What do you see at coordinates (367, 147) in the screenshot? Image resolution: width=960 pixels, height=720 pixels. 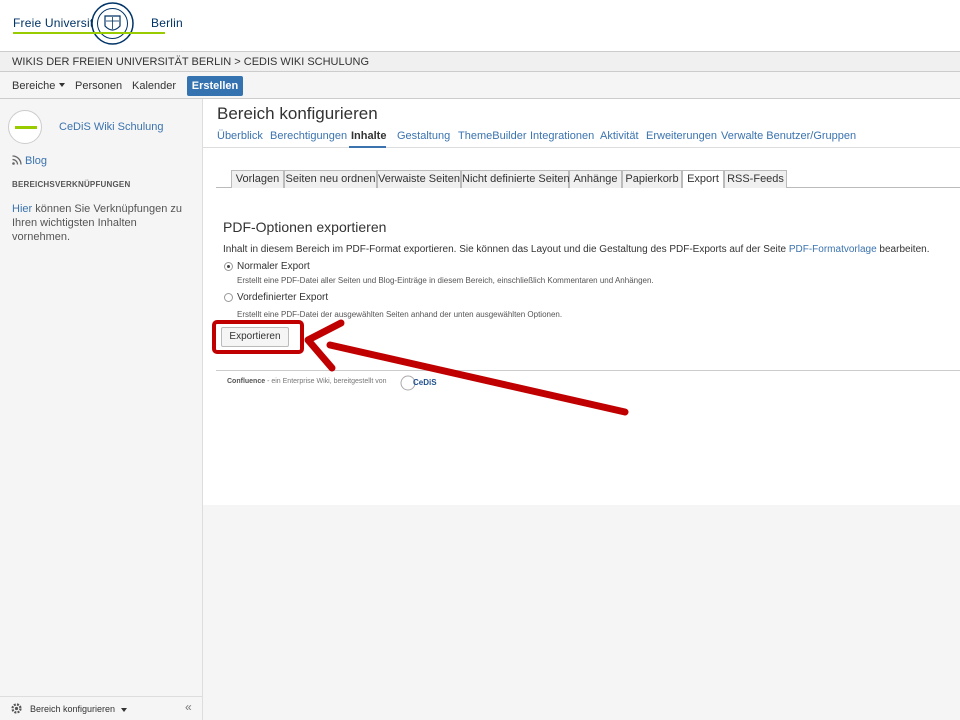 I see `active-tab-indicator` at bounding box center [367, 147].